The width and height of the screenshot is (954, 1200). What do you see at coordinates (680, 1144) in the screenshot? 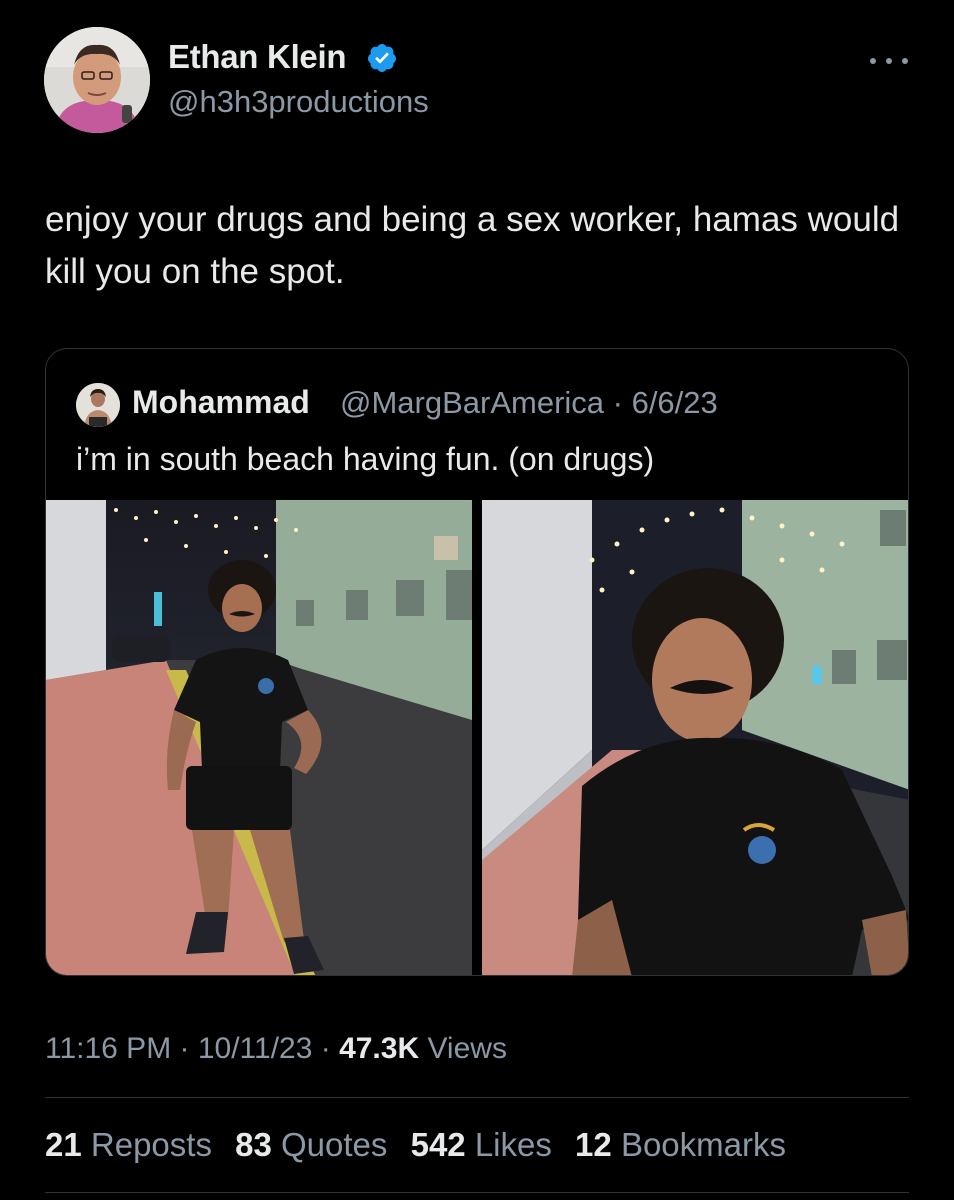
I see `bookmarks-stat: 12 Bookmarks` at bounding box center [680, 1144].